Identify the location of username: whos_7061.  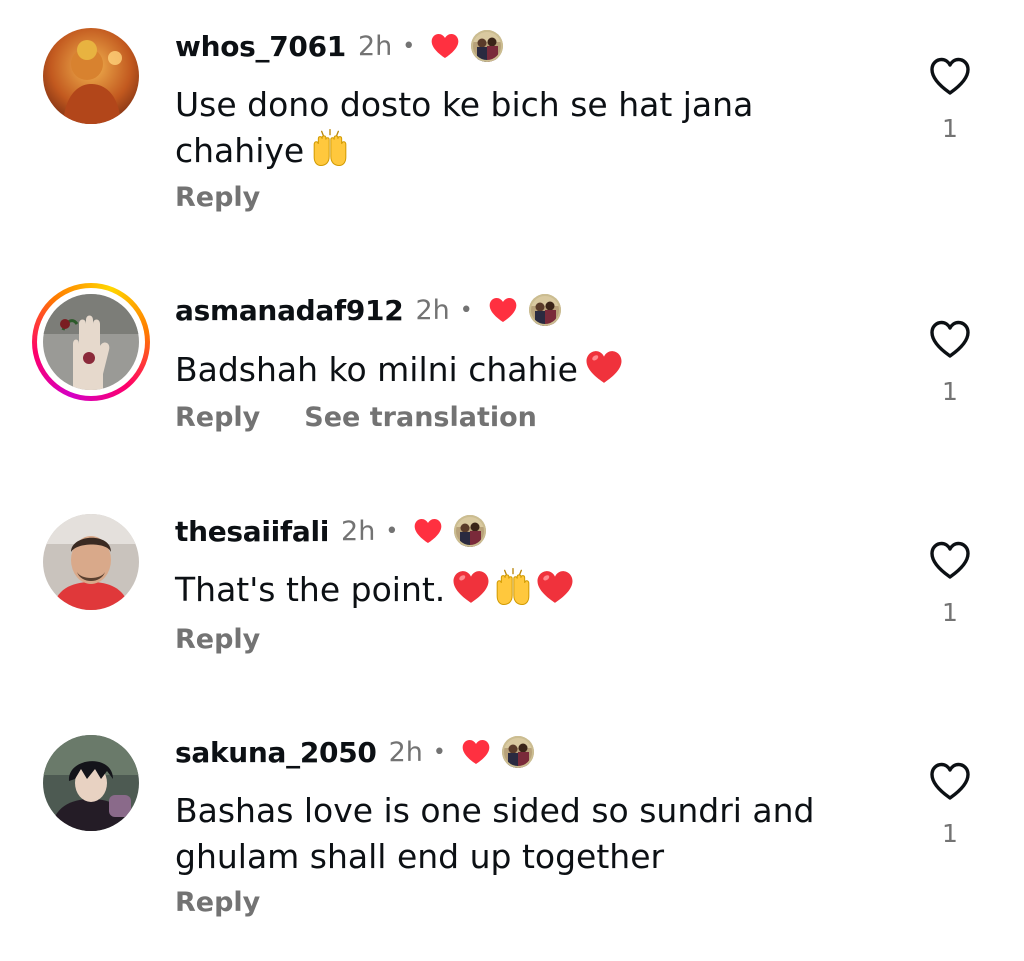
(260, 46).